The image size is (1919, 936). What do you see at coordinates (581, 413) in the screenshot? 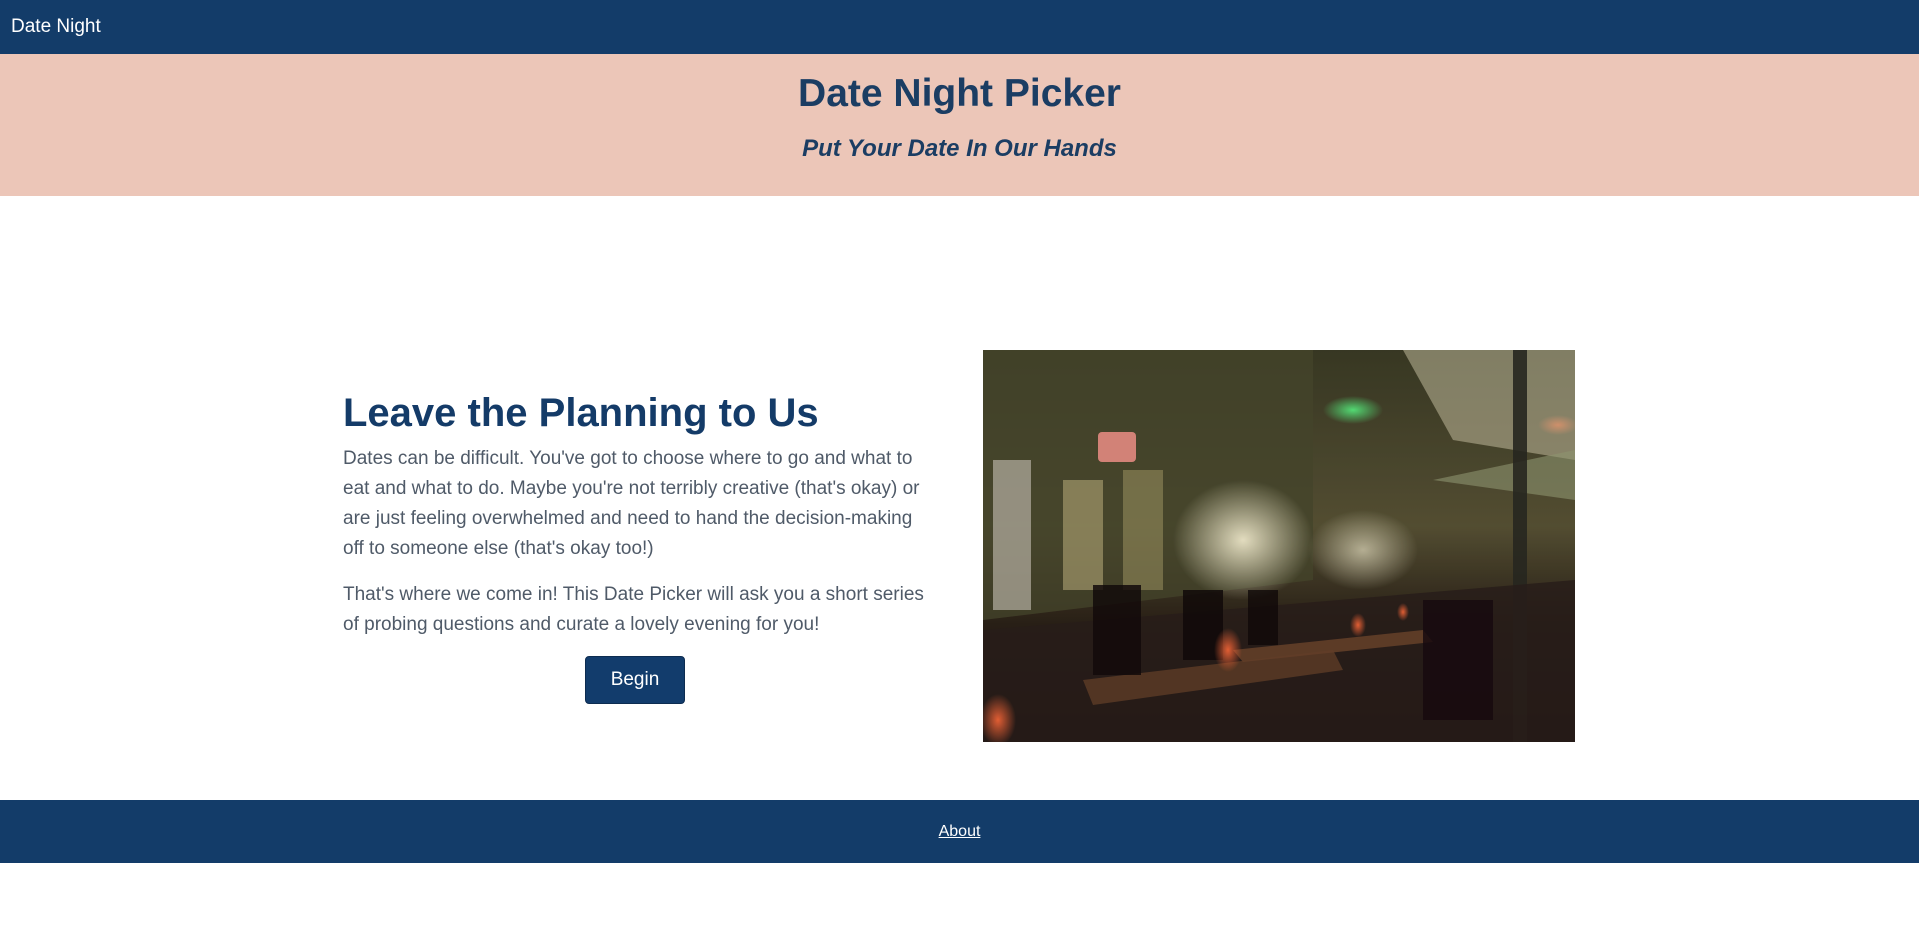
I see `section-heading: Leave the Planning to Us` at bounding box center [581, 413].